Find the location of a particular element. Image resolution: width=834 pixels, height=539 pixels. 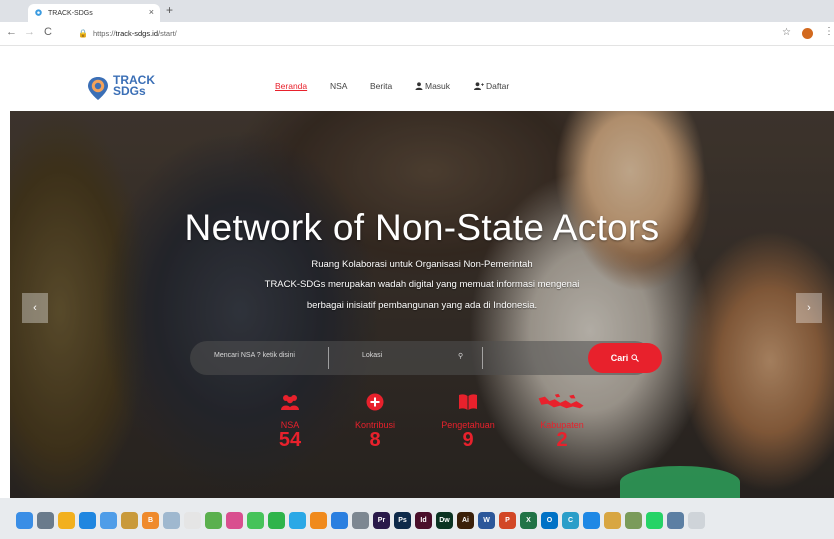

stat-kabupaten: Kabupaten 2 is located at coordinates (562, 421).